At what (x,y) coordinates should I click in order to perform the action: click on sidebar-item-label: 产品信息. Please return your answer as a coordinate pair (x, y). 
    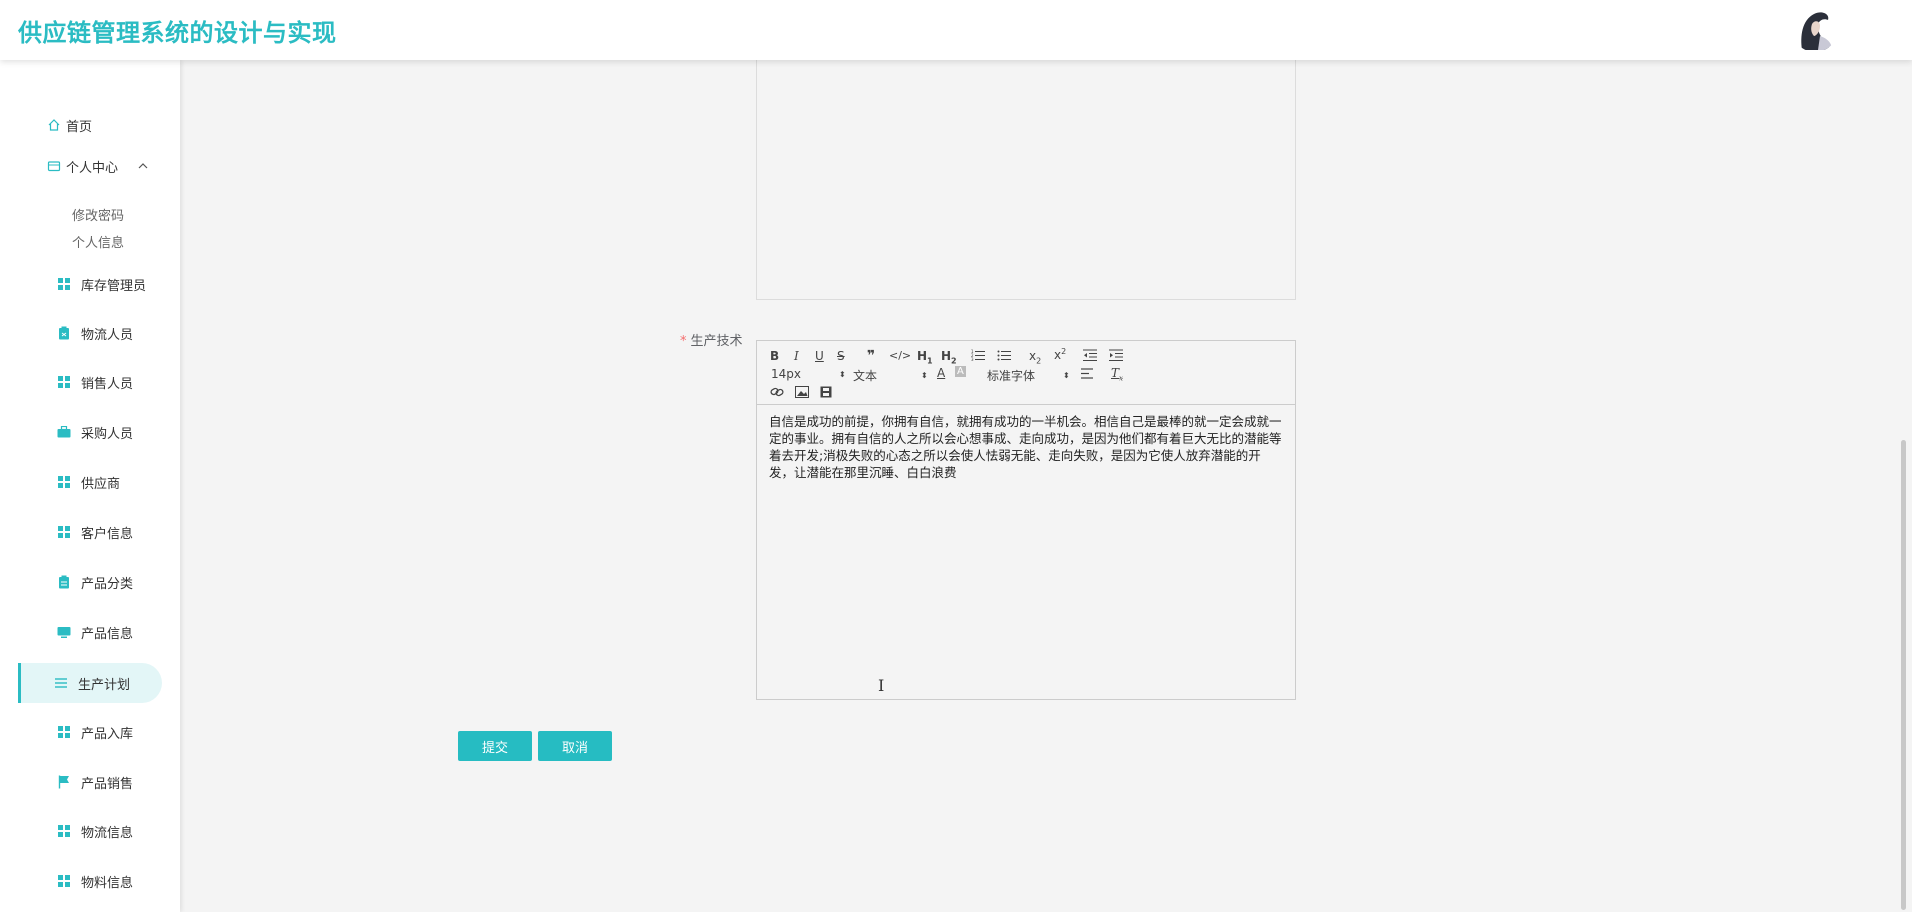
    Looking at the image, I should click on (107, 634).